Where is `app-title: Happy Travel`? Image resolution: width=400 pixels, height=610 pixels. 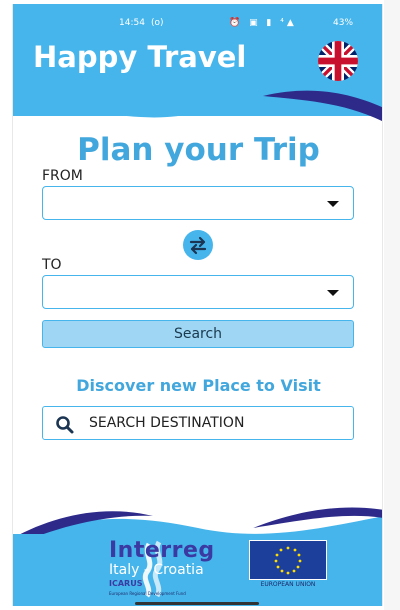 app-title: Happy Travel is located at coordinates (140, 57).